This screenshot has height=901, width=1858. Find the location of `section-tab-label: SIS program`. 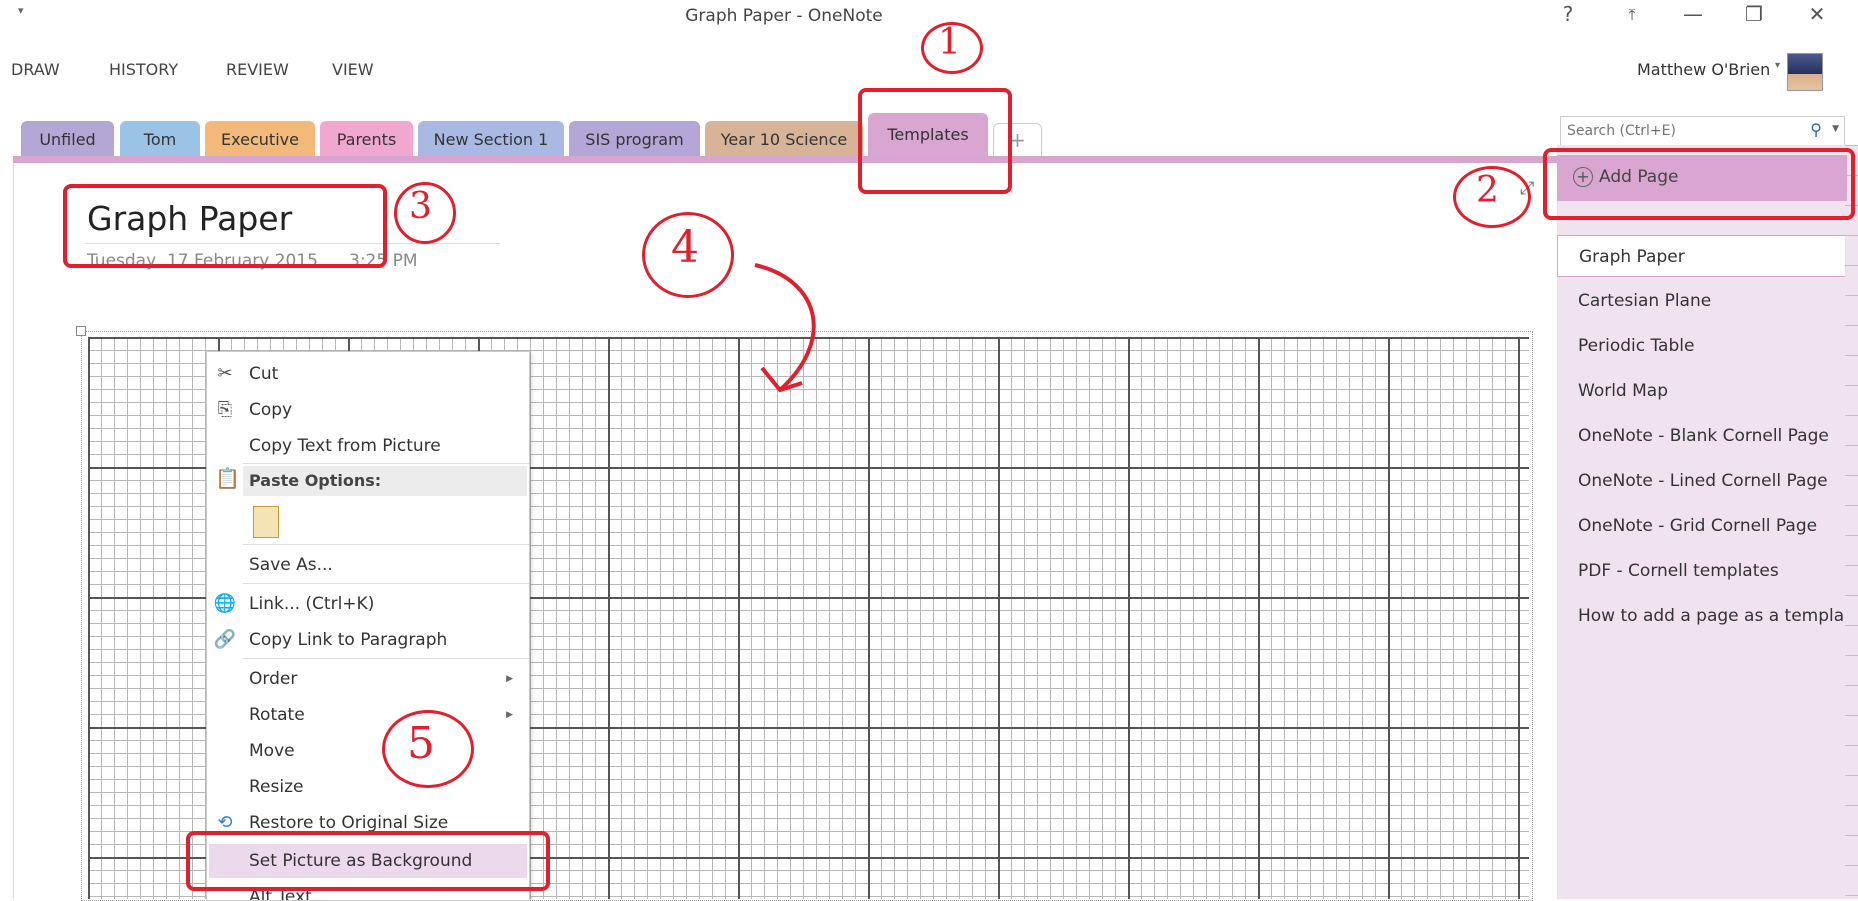

section-tab-label: SIS program is located at coordinates (634, 139).